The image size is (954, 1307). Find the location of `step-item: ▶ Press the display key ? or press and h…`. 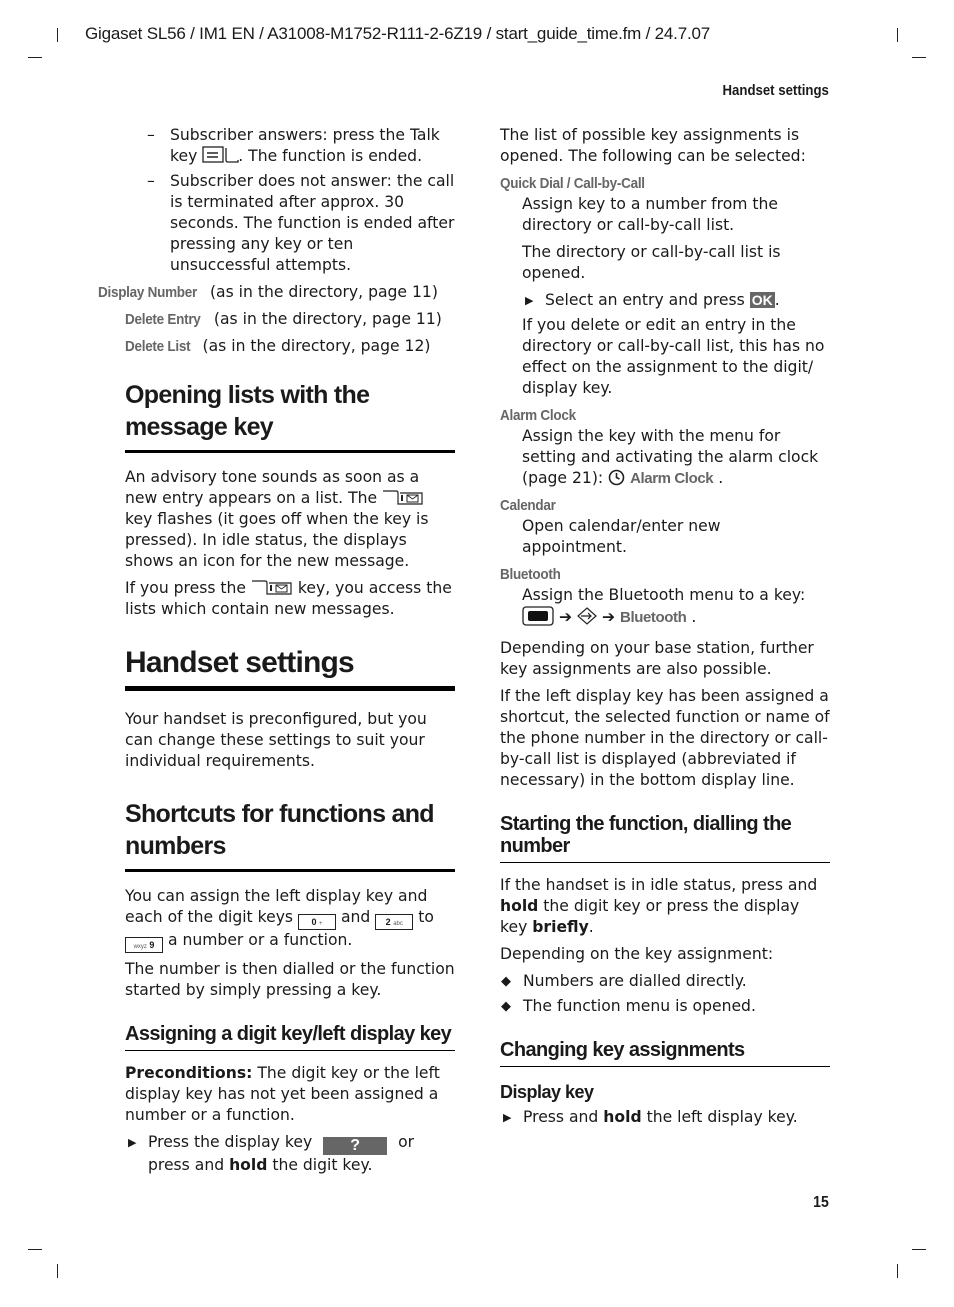

step-item: ▶ Press the display key ? or press and h… is located at coordinates (271, 1153).